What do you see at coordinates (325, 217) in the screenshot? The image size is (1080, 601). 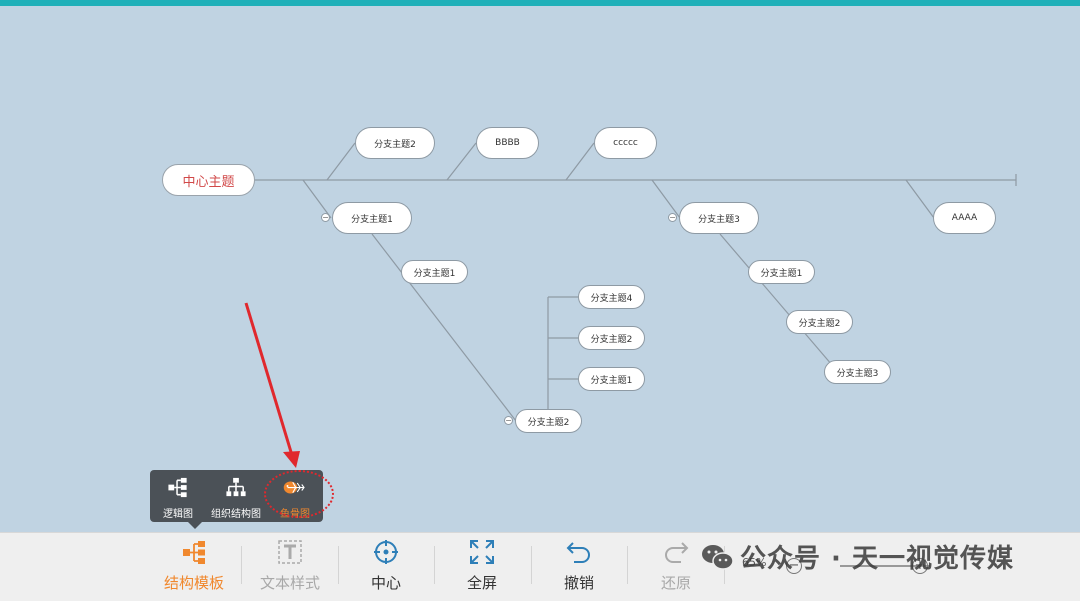 I see `collapse-branch-1-button: −` at bounding box center [325, 217].